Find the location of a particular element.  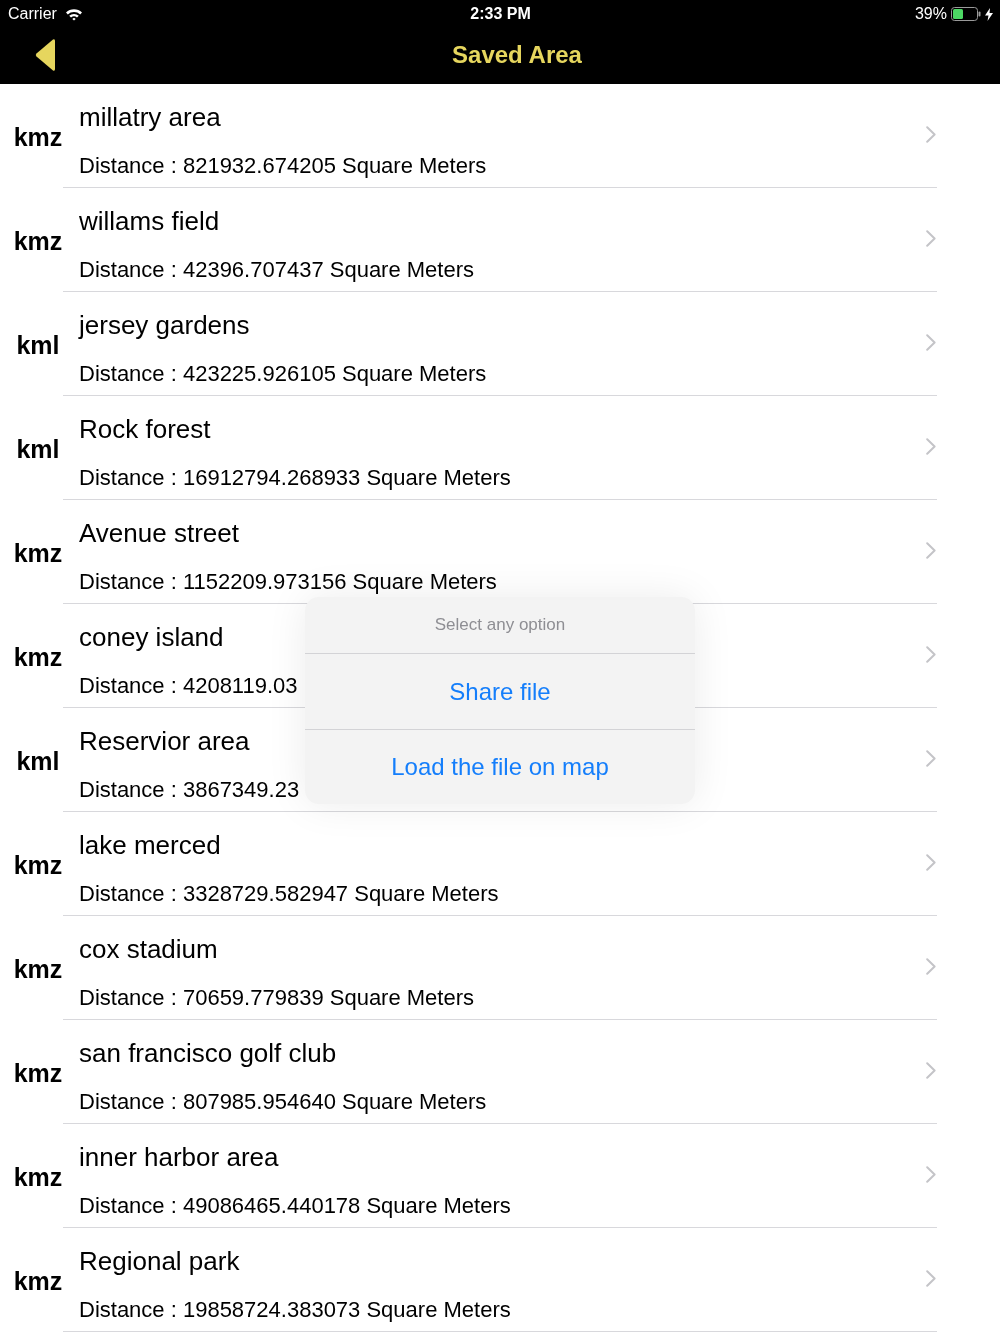

file-name: jersey gardens is located at coordinates (164, 325).